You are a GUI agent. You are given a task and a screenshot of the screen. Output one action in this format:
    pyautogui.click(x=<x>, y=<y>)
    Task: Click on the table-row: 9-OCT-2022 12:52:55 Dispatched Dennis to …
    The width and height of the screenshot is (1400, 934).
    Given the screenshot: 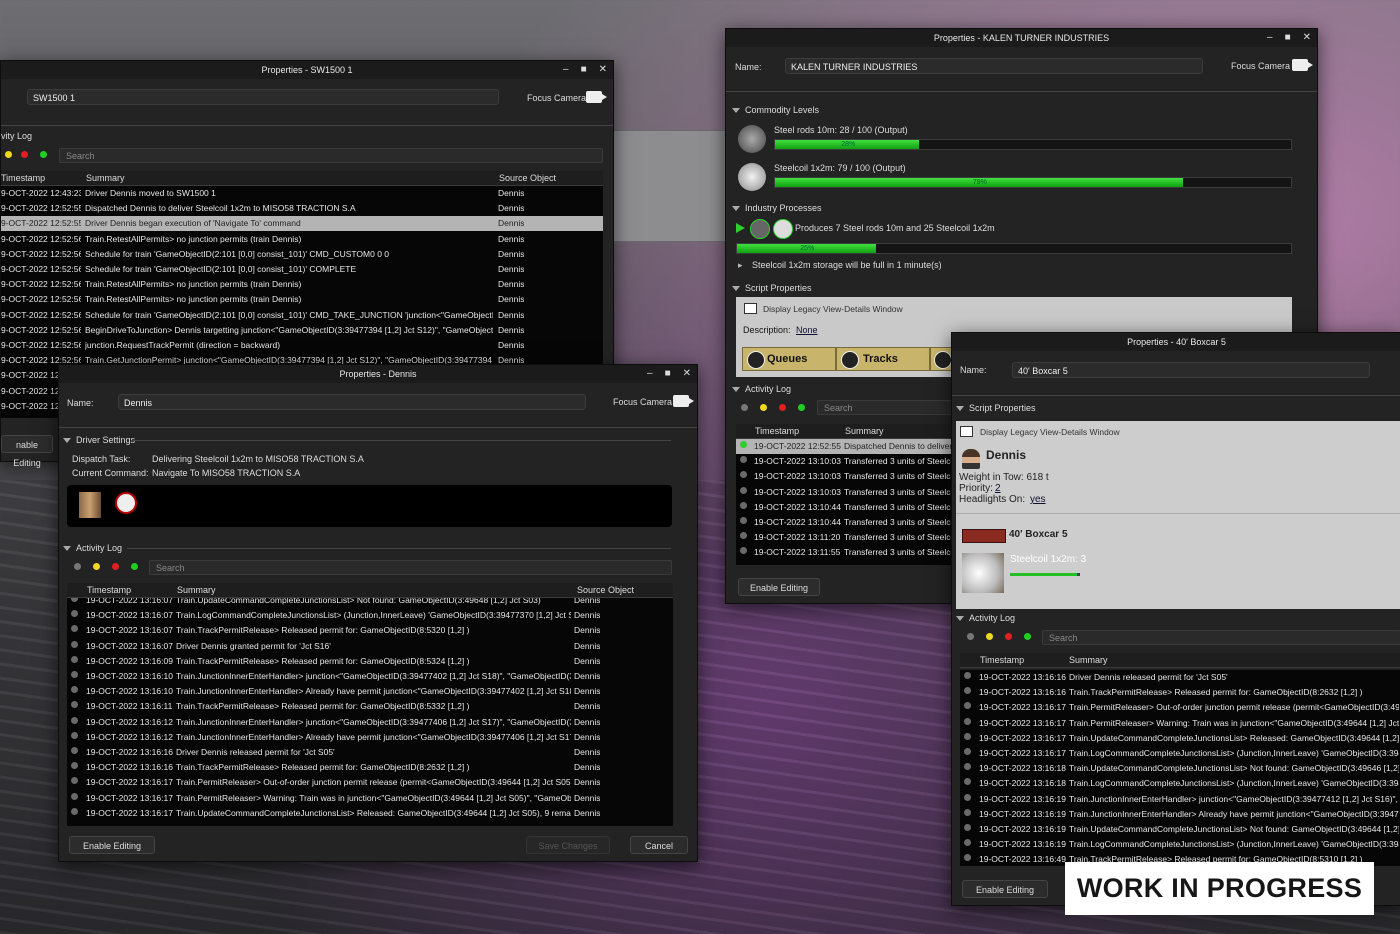 What is the action you would take?
    pyautogui.click(x=302, y=208)
    